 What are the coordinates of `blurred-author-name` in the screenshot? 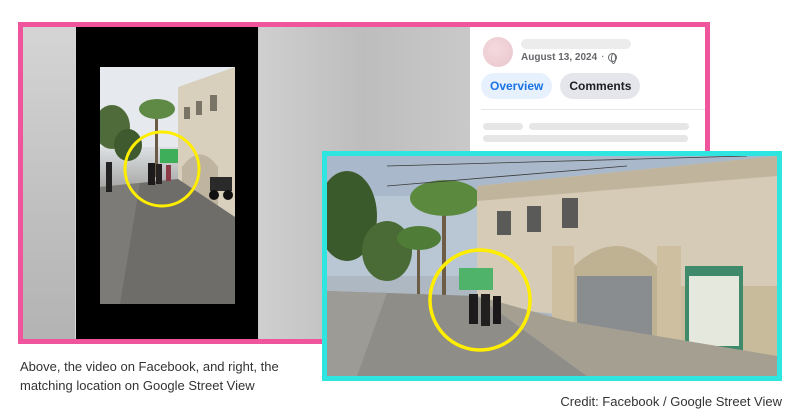 It's located at (576, 44).